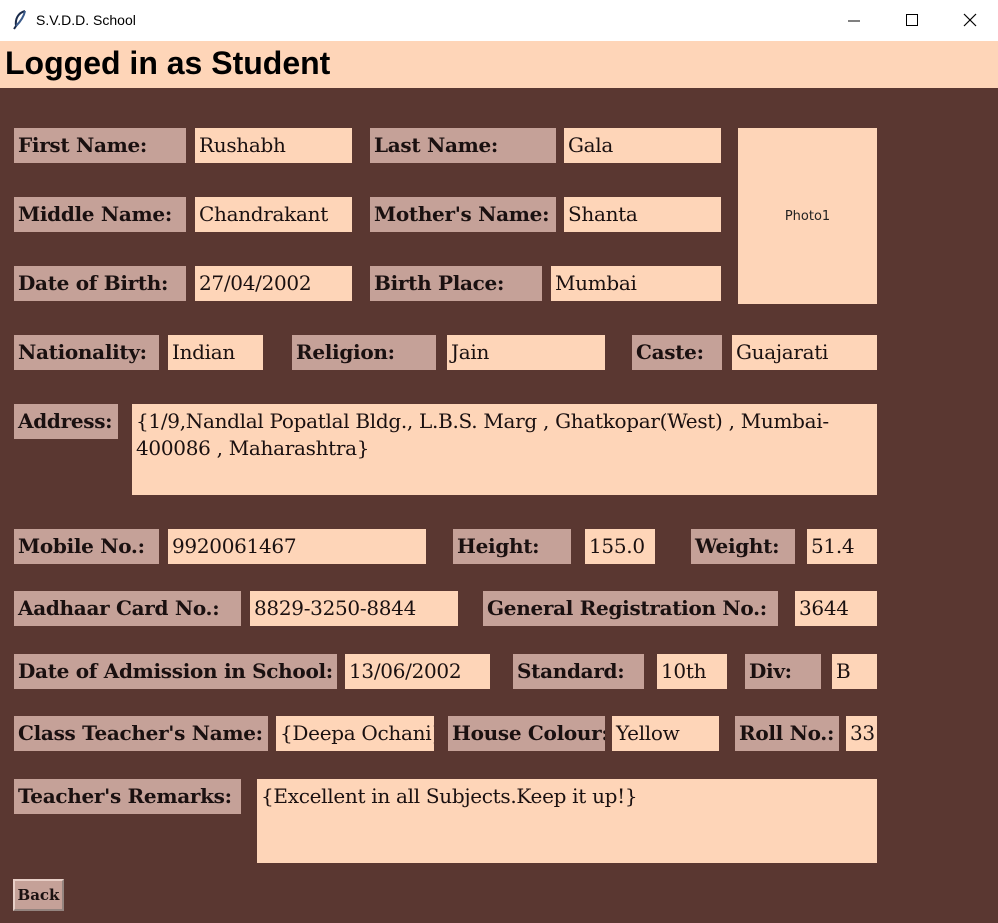 The image size is (998, 923). I want to click on admission-date-value: 13/06/2002, so click(417, 671).